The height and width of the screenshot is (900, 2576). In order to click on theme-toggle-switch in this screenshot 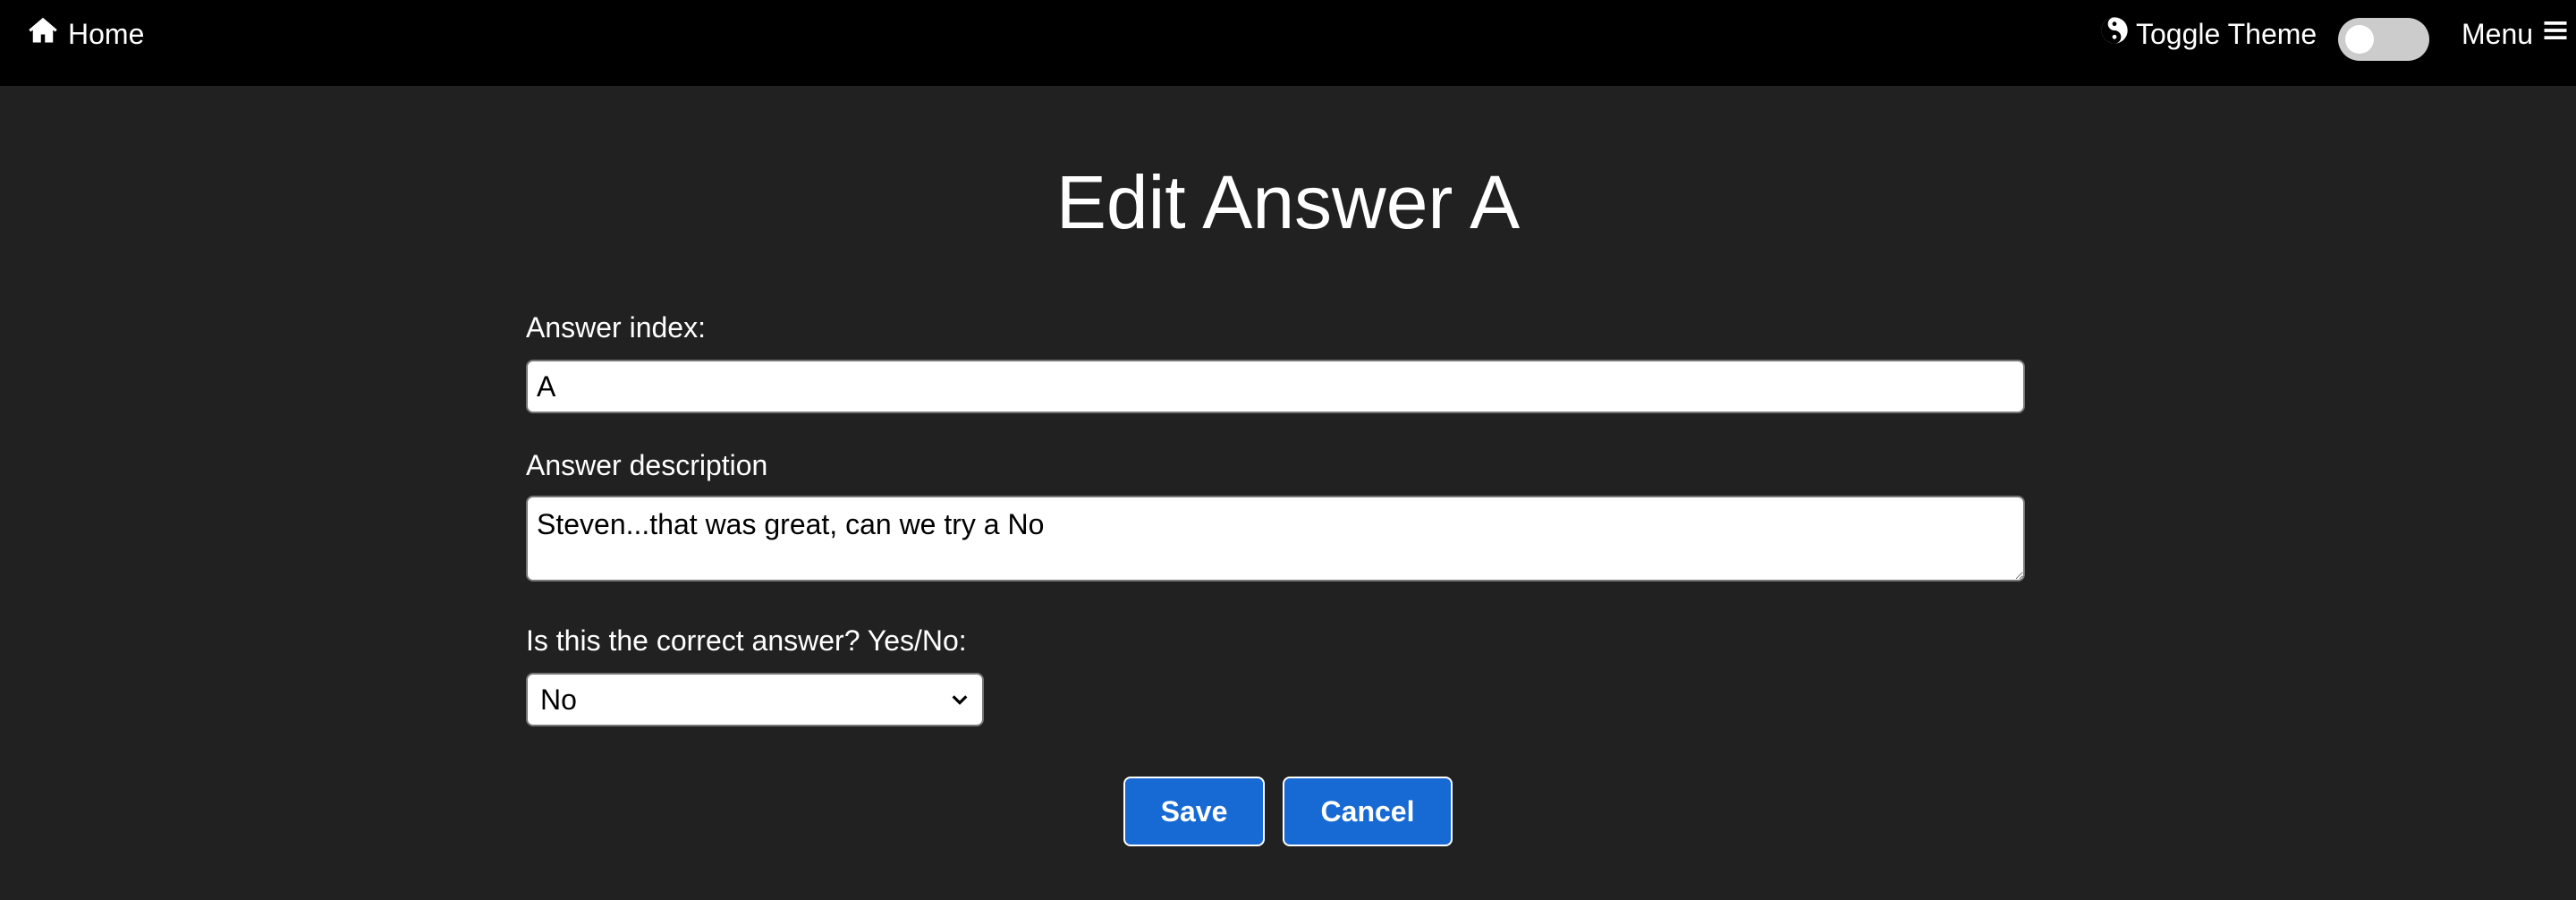, I will do `click(2383, 39)`.